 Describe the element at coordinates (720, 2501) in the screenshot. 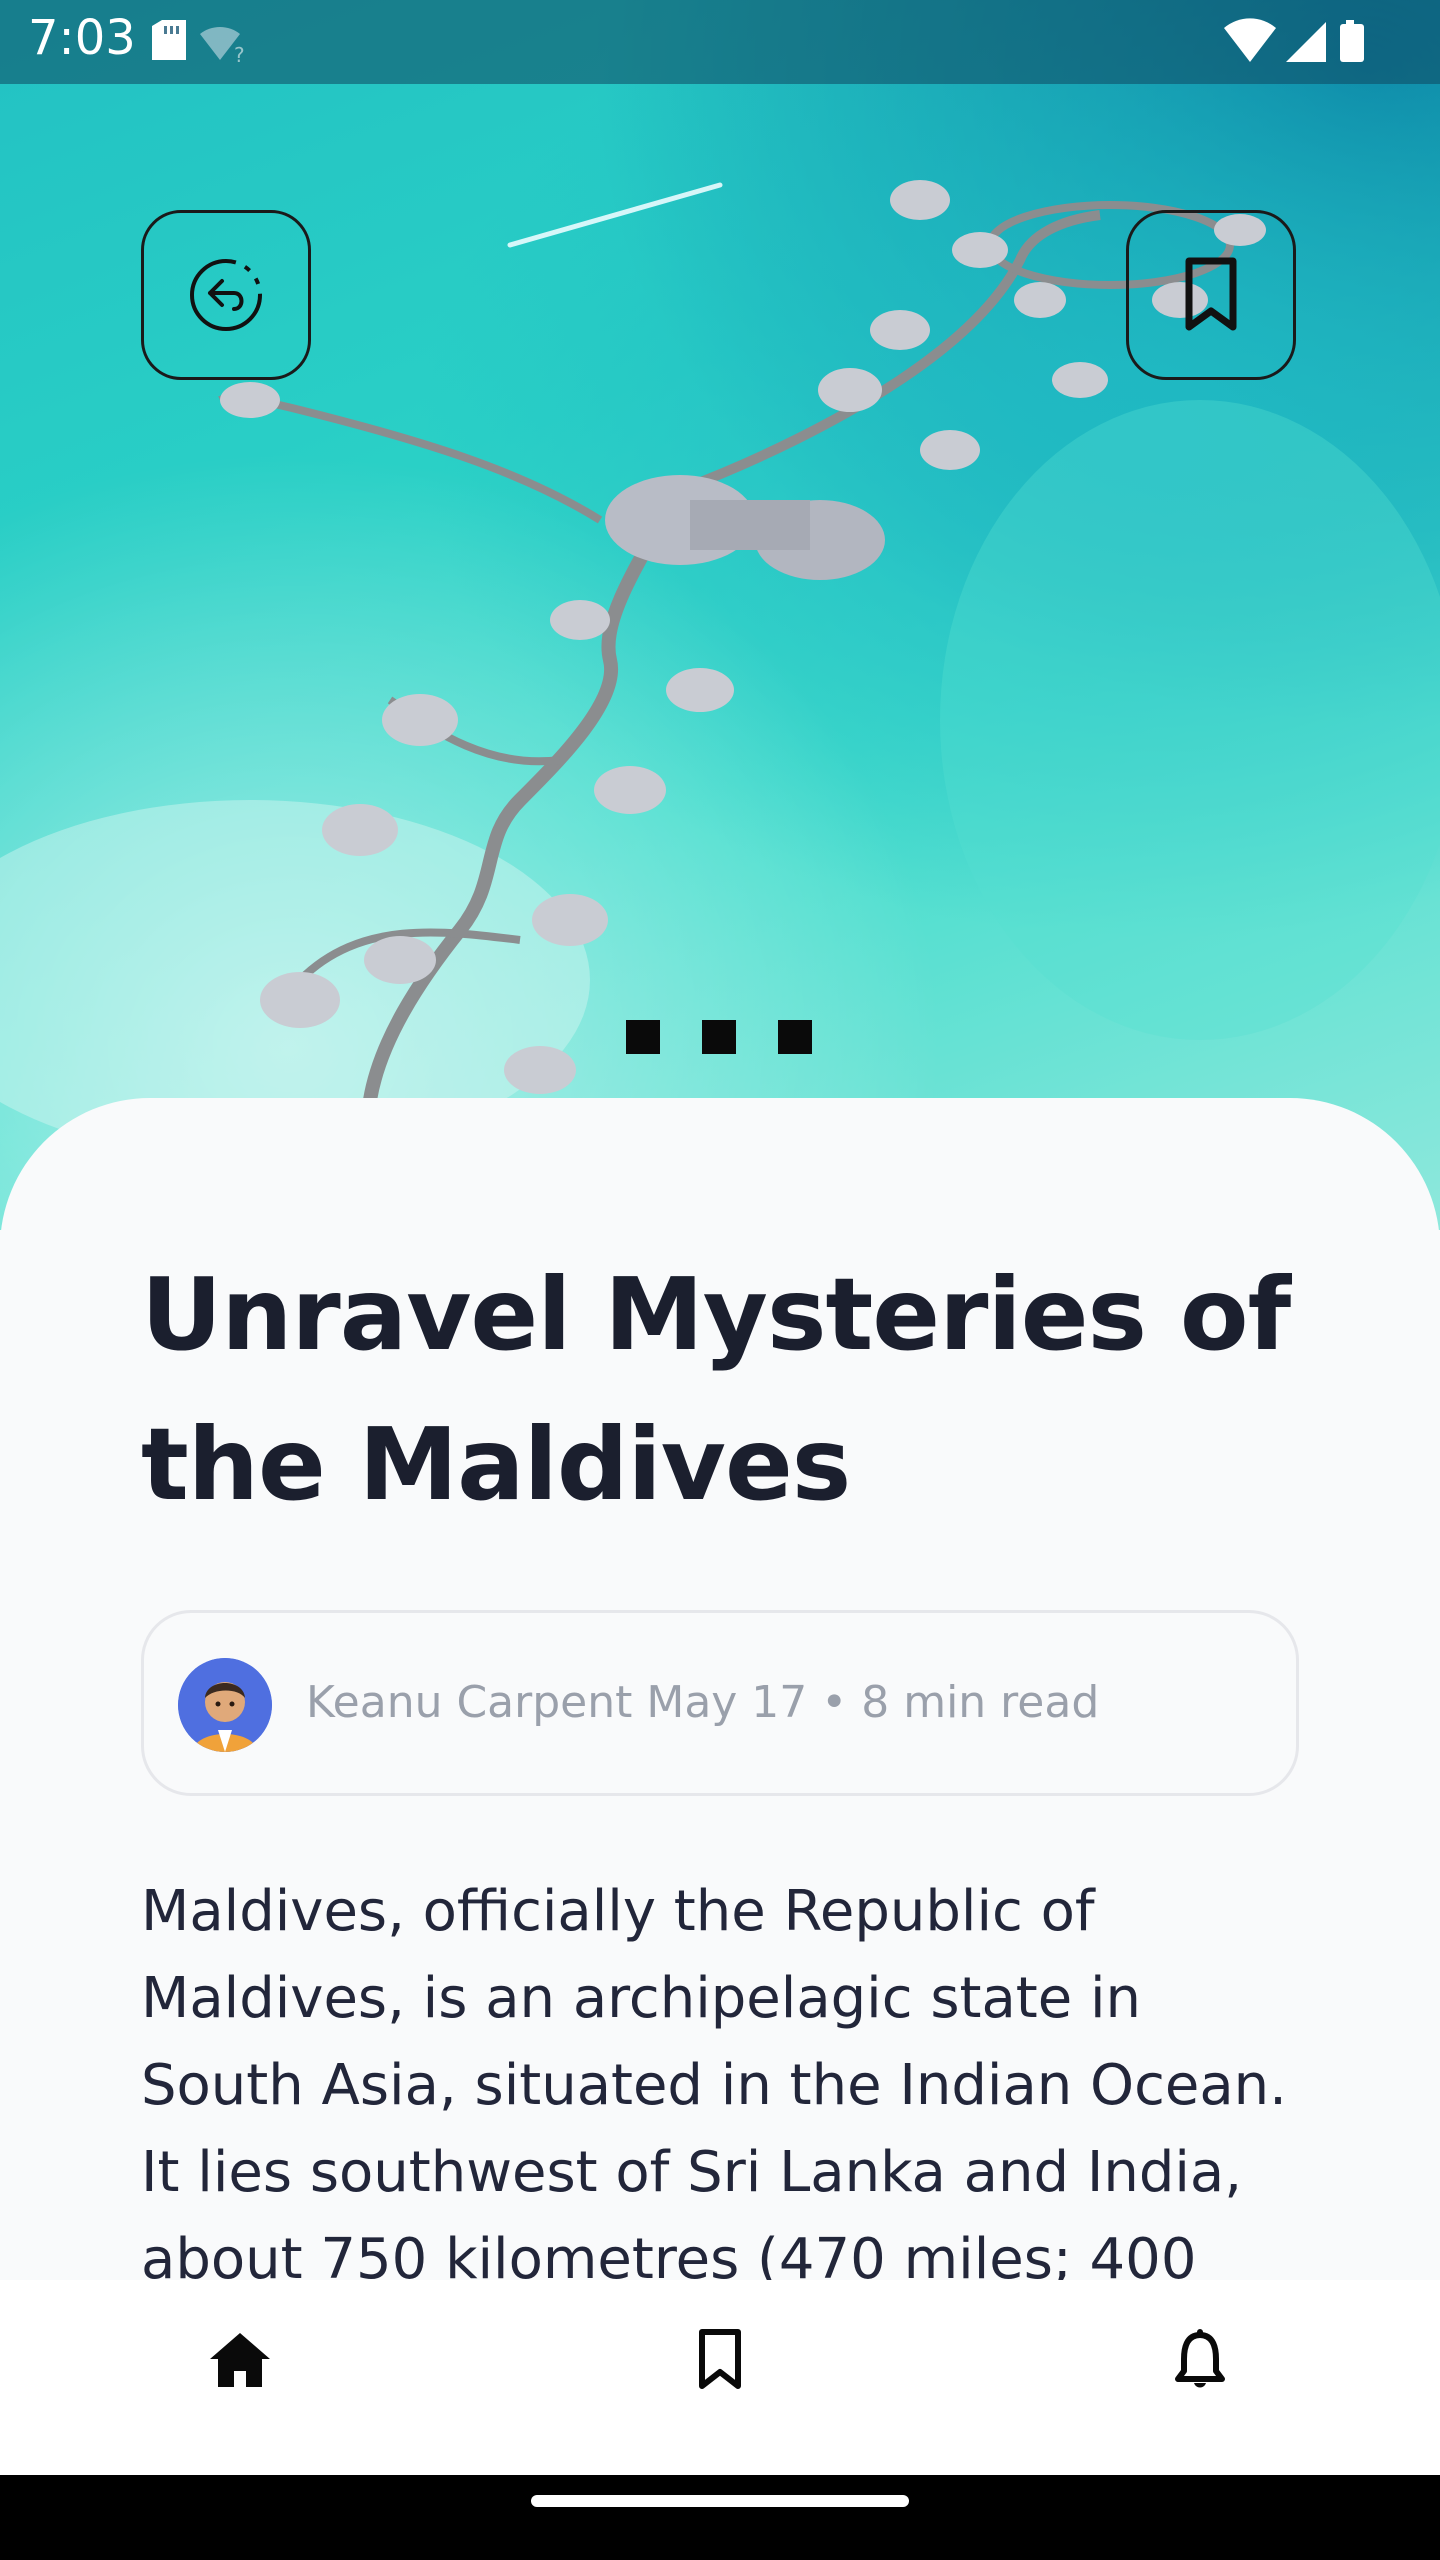

I see `home-gesture-handle` at that location.